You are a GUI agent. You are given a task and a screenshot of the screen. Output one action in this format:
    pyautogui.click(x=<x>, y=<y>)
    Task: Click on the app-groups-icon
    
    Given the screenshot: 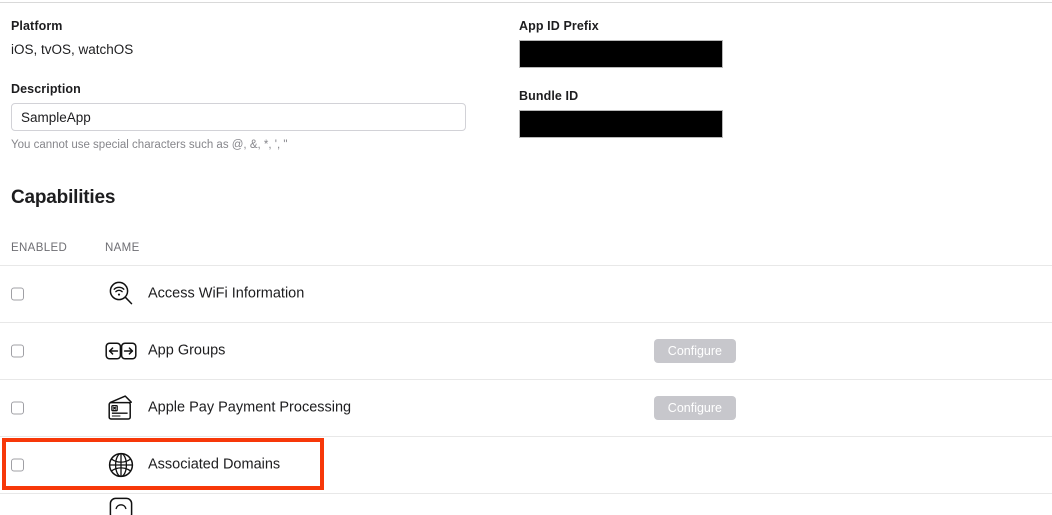 What is the action you would take?
    pyautogui.click(x=121, y=351)
    